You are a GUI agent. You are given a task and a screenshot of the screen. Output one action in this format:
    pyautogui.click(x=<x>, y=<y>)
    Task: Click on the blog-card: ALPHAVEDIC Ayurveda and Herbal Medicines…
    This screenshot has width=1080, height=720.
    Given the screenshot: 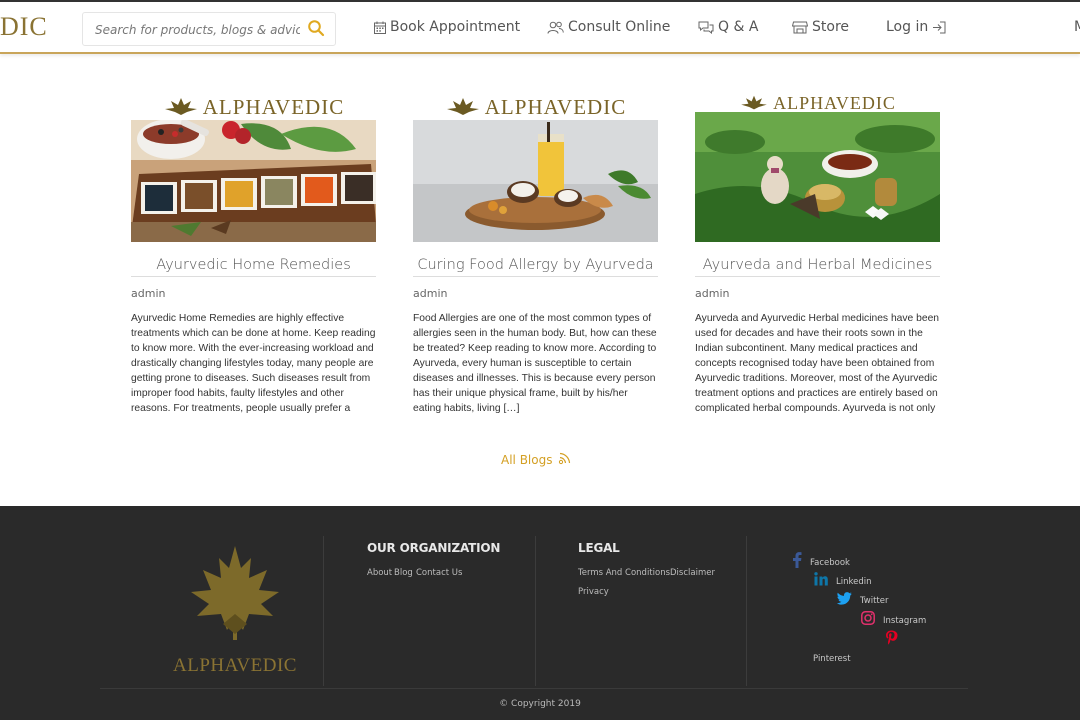 What is the action you would take?
    pyautogui.click(x=817, y=254)
    